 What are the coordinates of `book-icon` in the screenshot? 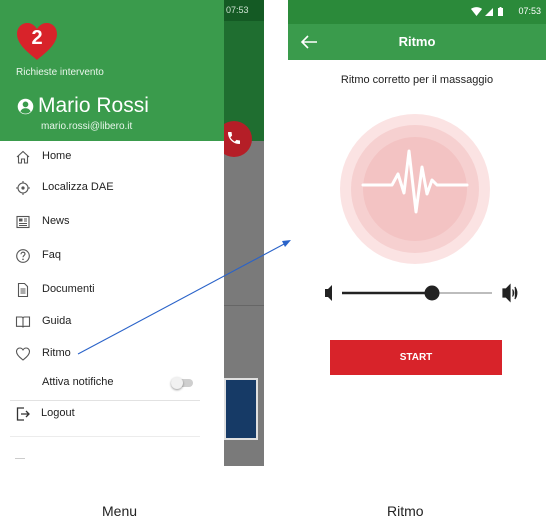 It's located at (23, 322).